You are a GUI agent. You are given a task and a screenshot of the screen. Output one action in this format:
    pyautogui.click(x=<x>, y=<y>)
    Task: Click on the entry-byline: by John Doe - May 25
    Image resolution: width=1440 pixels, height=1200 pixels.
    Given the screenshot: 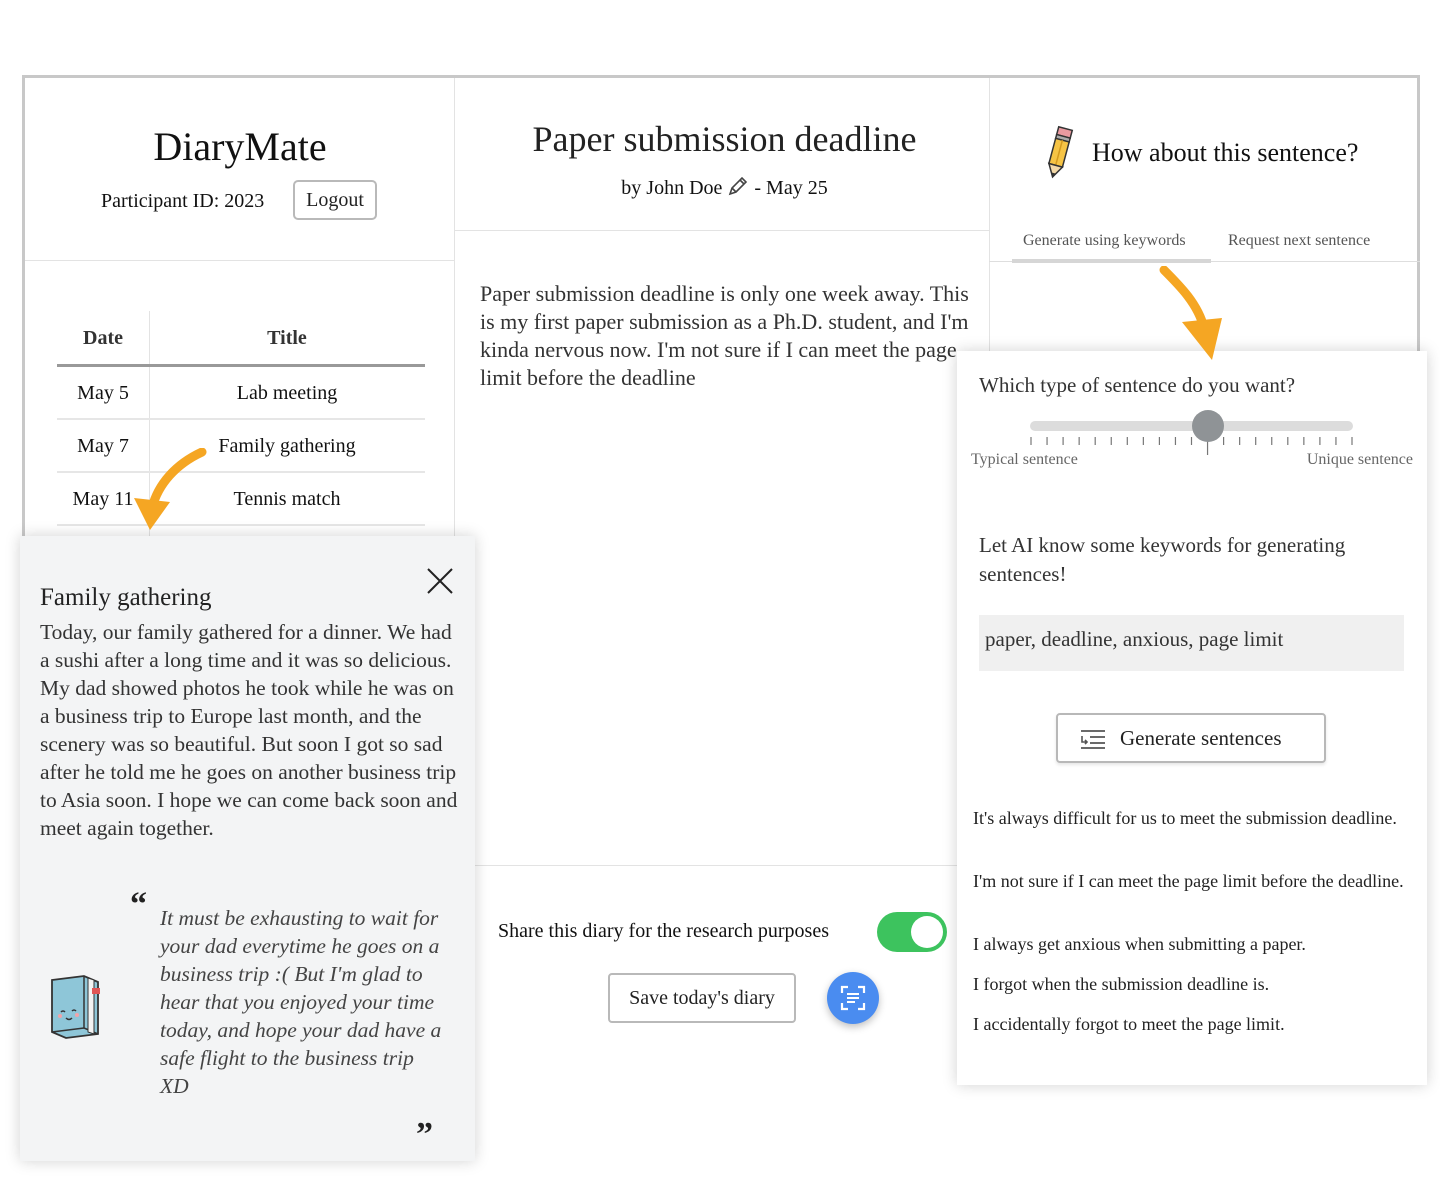 What is the action you would take?
    pyautogui.click(x=724, y=187)
    